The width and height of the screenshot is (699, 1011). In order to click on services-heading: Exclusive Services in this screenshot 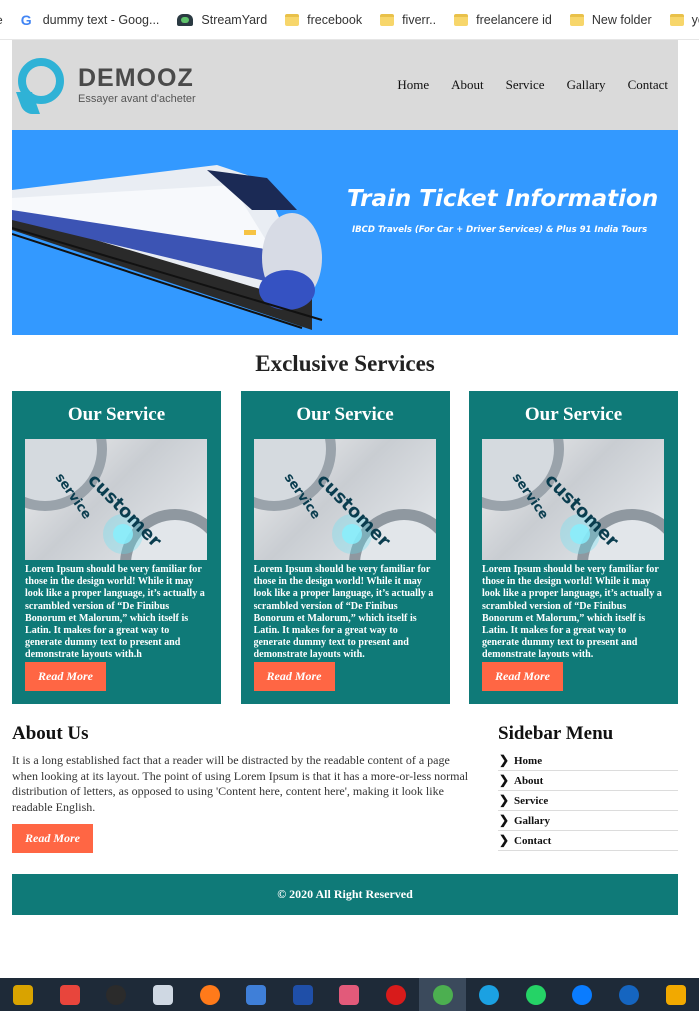, I will do `click(345, 363)`.